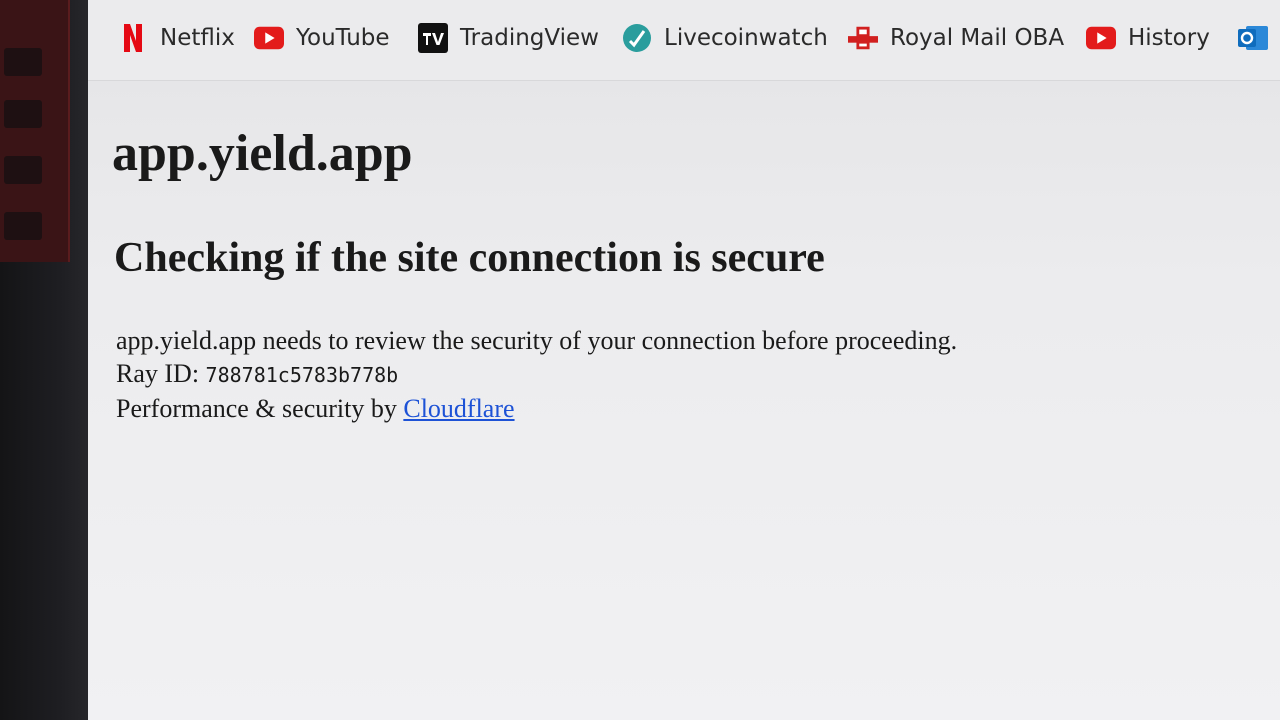 The image size is (1280, 720). I want to click on performance-line: Performance & security by Cloudflare, so click(684, 408).